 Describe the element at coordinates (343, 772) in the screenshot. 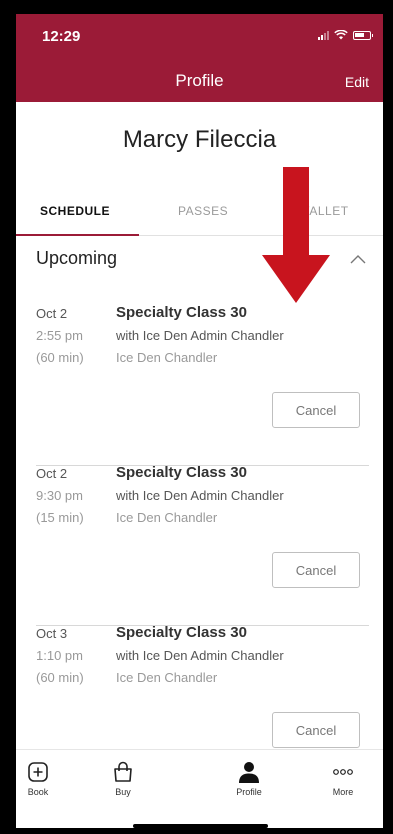

I see `more-dots-icon` at that location.